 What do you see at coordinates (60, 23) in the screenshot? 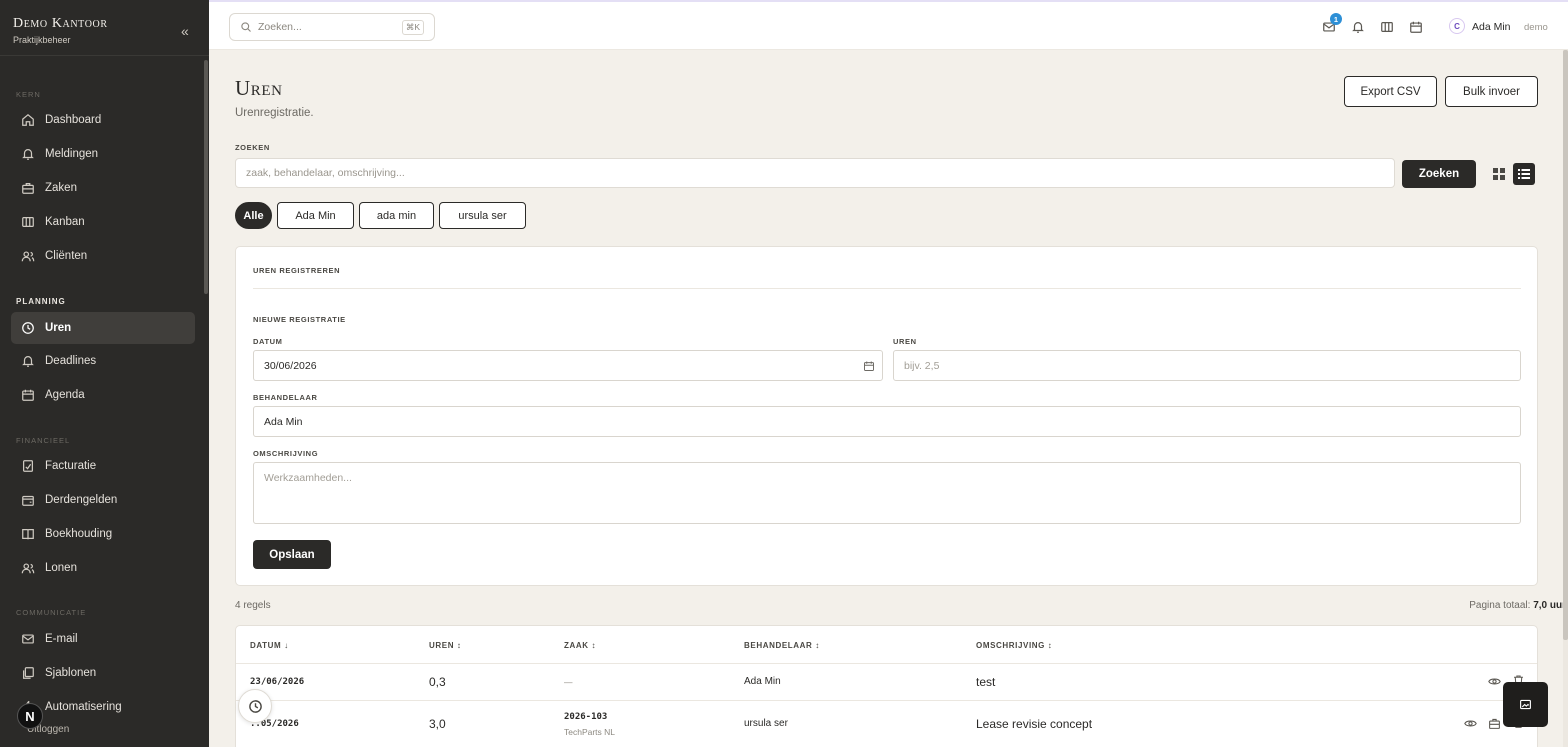
I see `brand-title: Demo Kantoor` at bounding box center [60, 23].